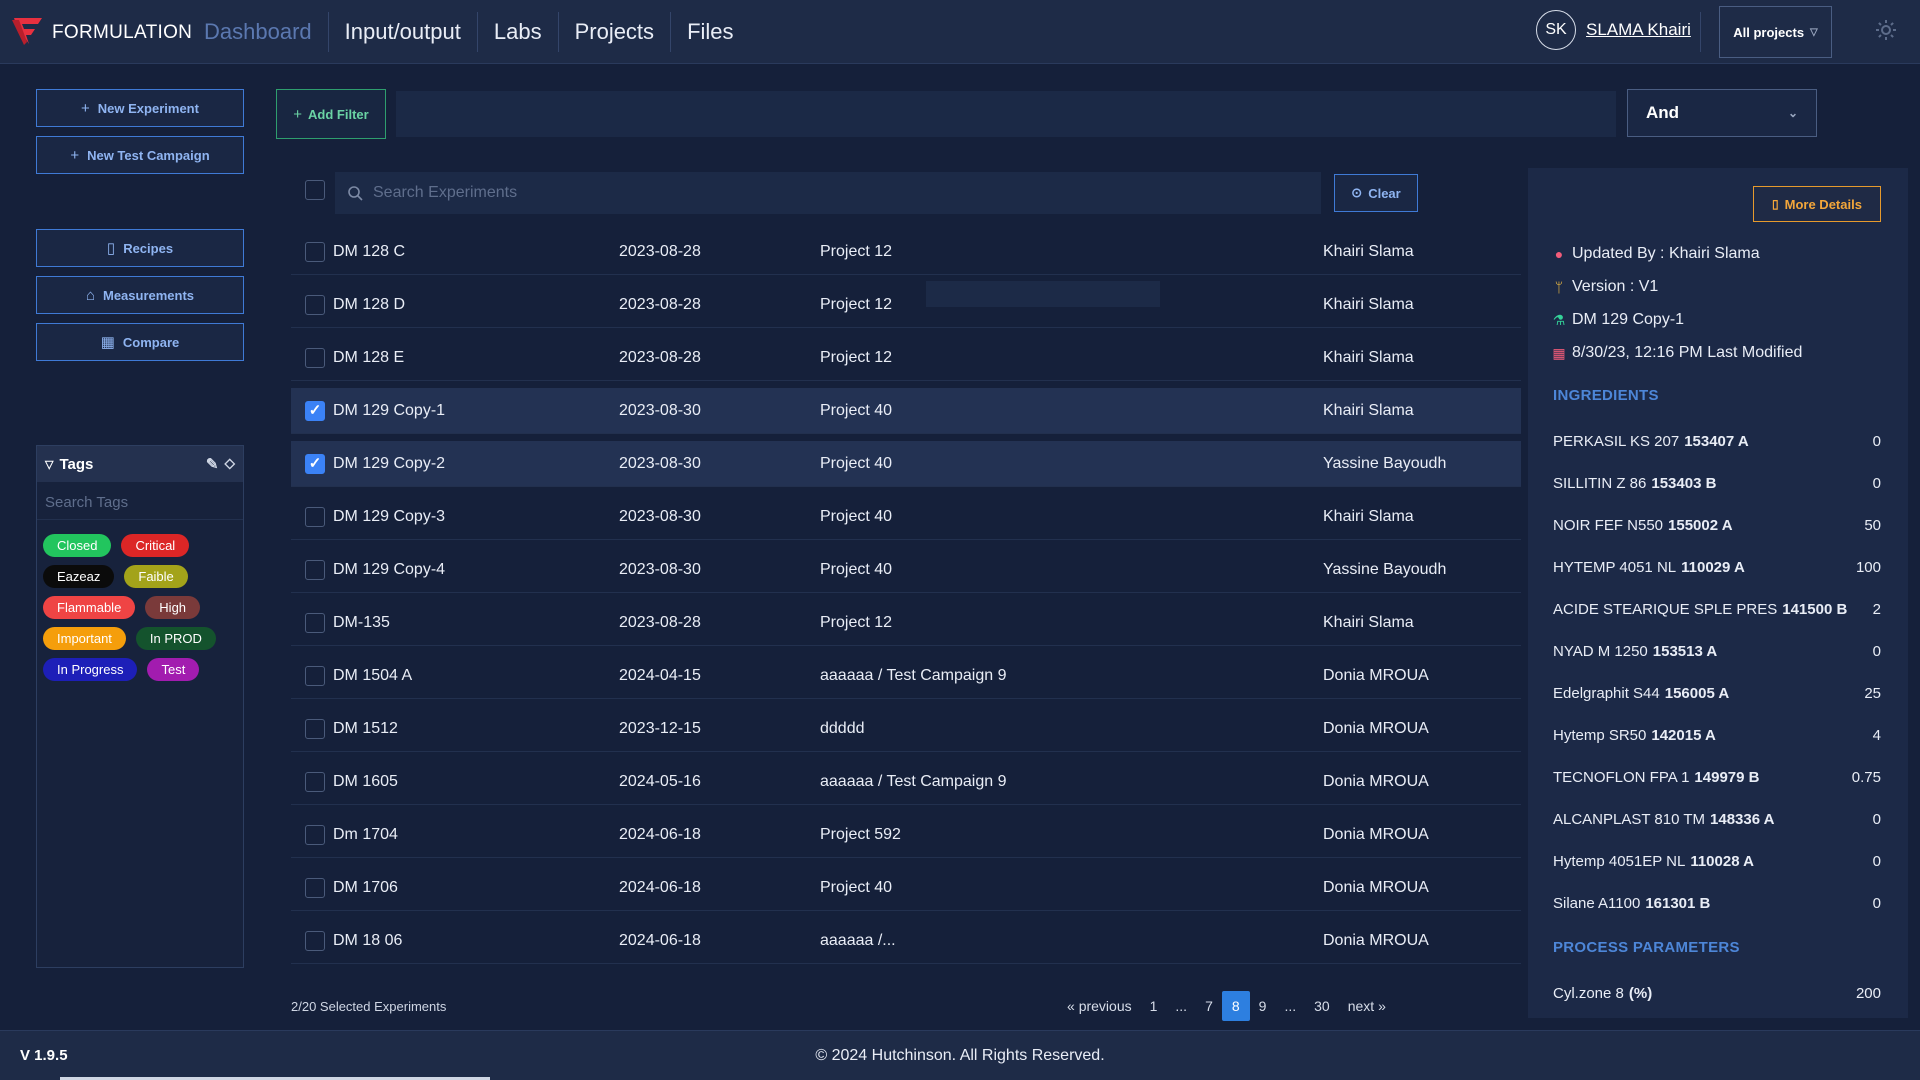 This screenshot has height=1080, width=1920. Describe the element at coordinates (1105, 1006) in the screenshot. I see `previous-label: previous` at that location.